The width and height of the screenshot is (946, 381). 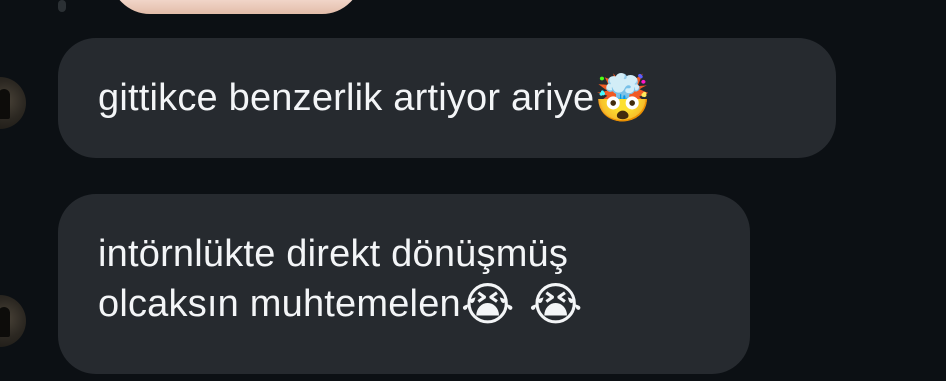 What do you see at coordinates (346, 98) in the screenshot?
I see `message-text: gittikce benzerlik artiyor ariye` at bounding box center [346, 98].